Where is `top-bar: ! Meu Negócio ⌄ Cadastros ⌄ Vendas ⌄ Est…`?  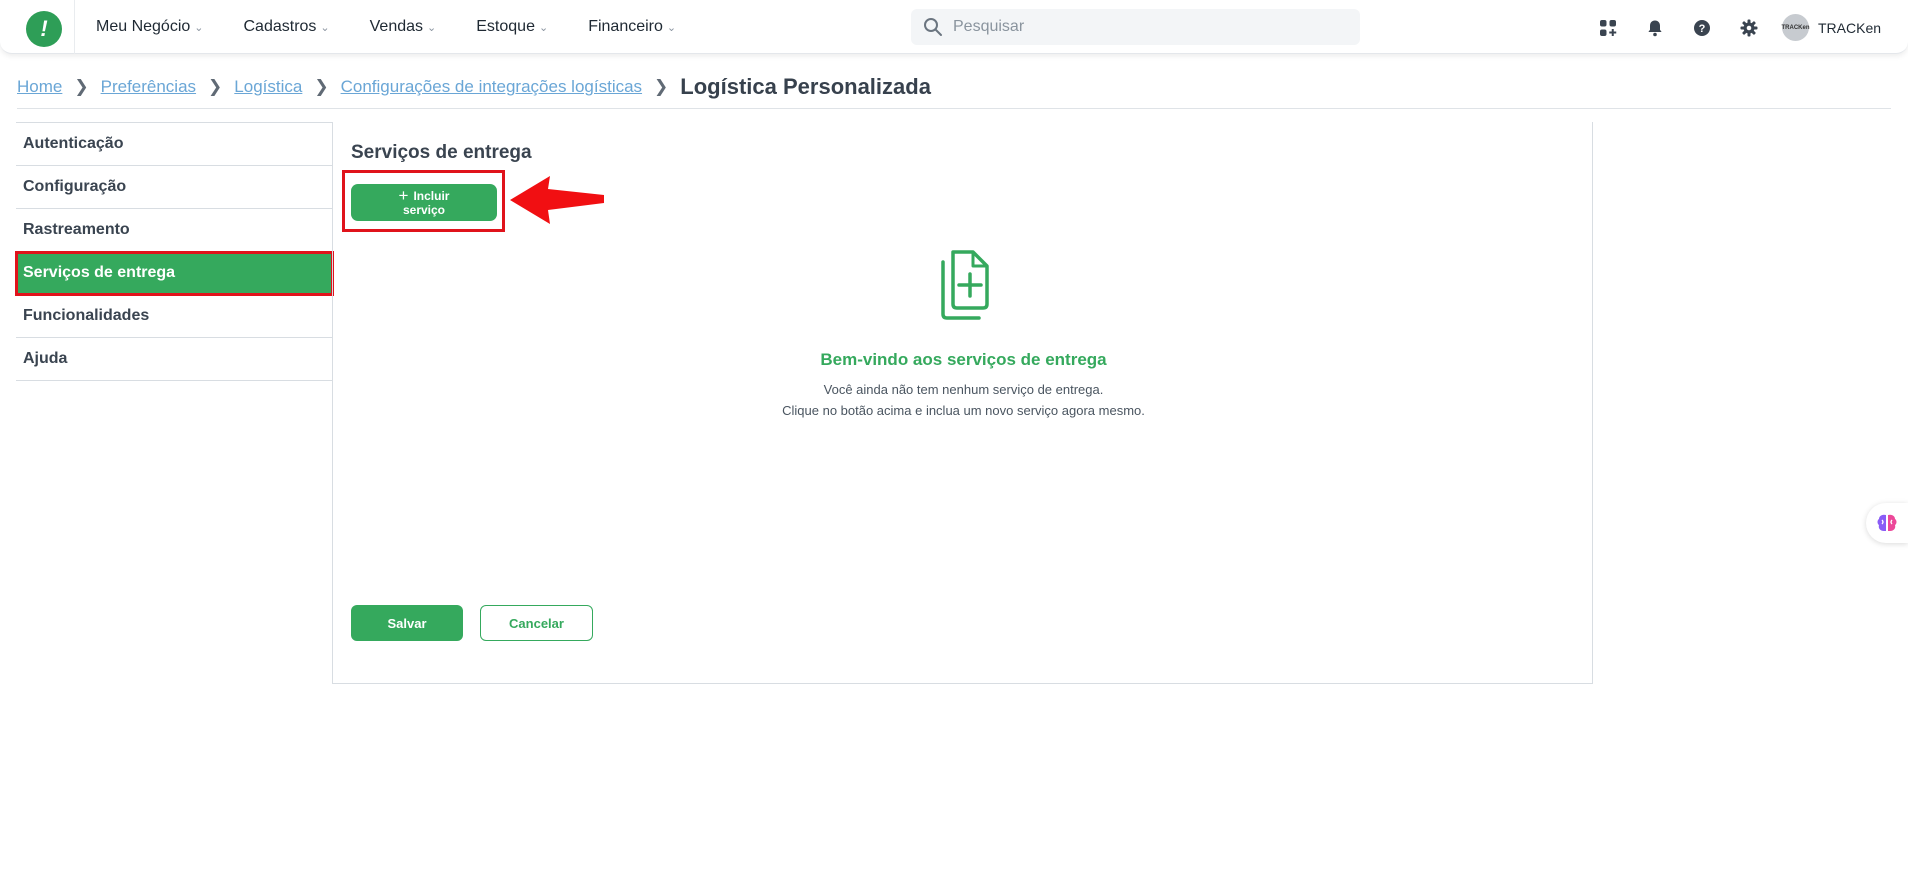 top-bar: ! Meu Negócio ⌄ Cadastros ⌄ Vendas ⌄ Est… is located at coordinates (954, 27).